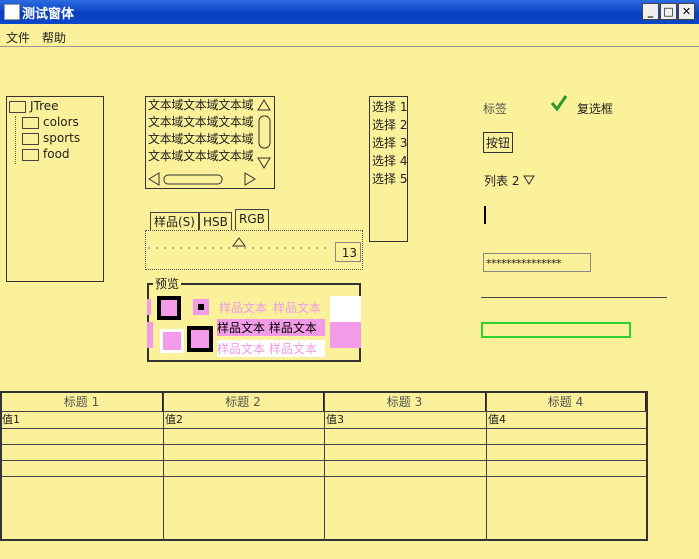 The height and width of the screenshot is (559, 699). I want to click on title-bar: 测试窗体 _ □ ✕, so click(349, 12).